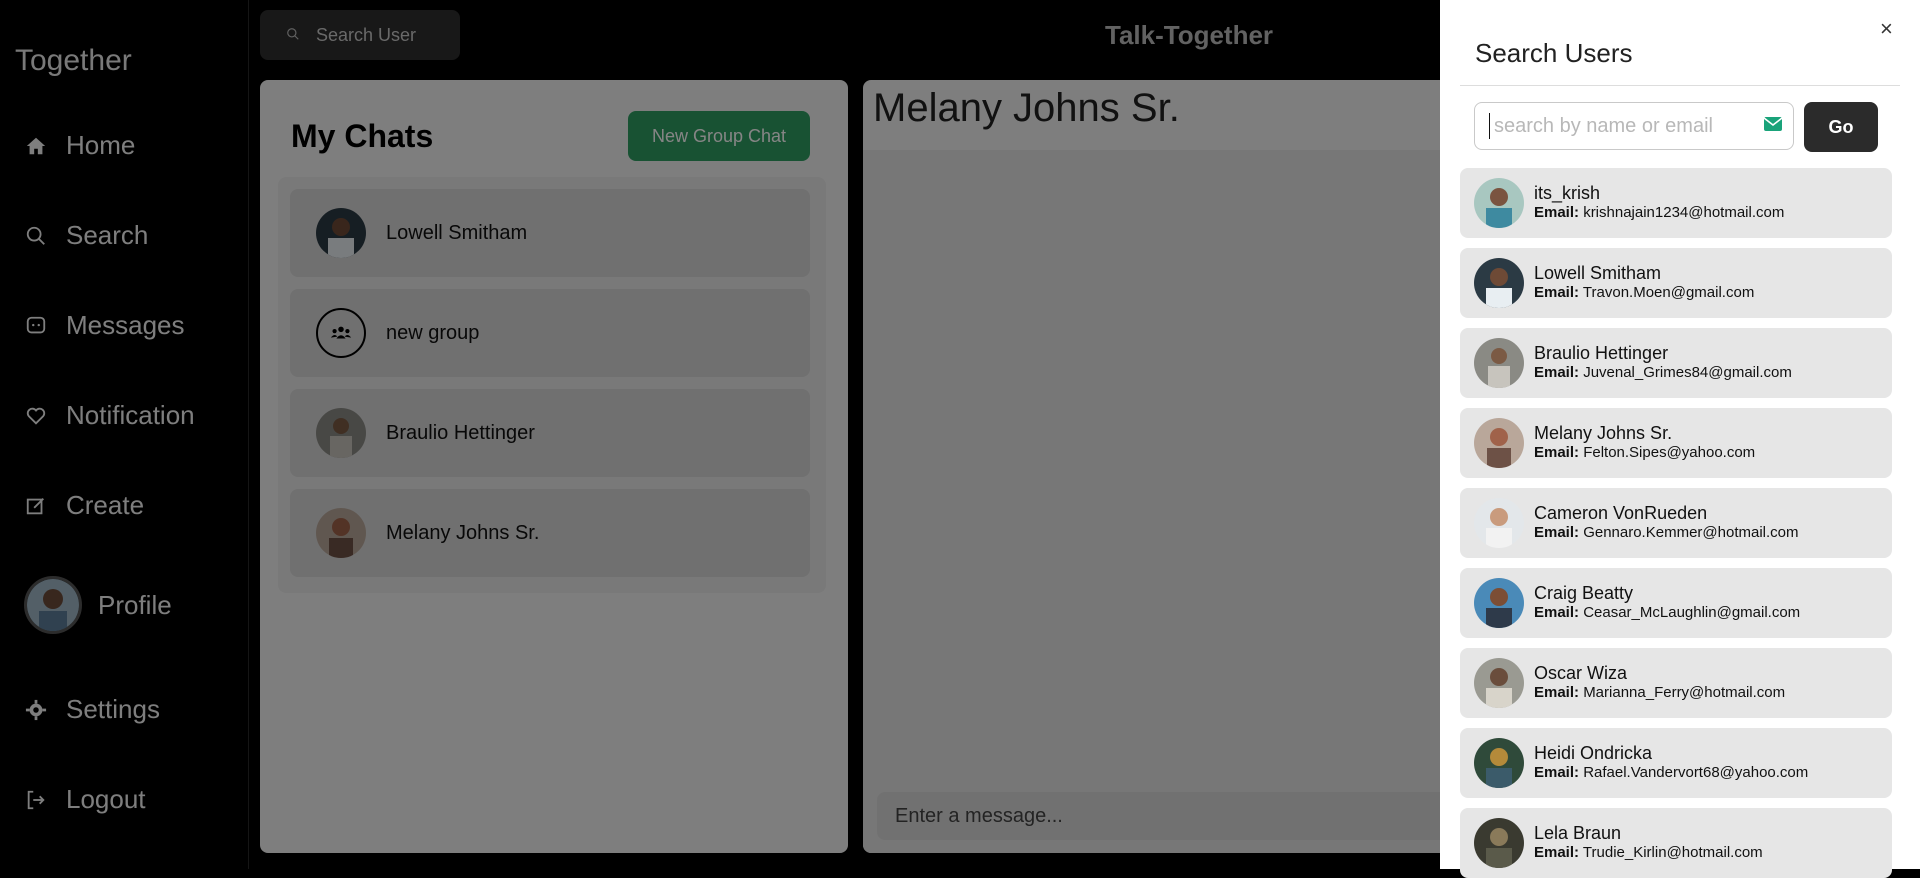  I want to click on text-caret, so click(1489, 126).